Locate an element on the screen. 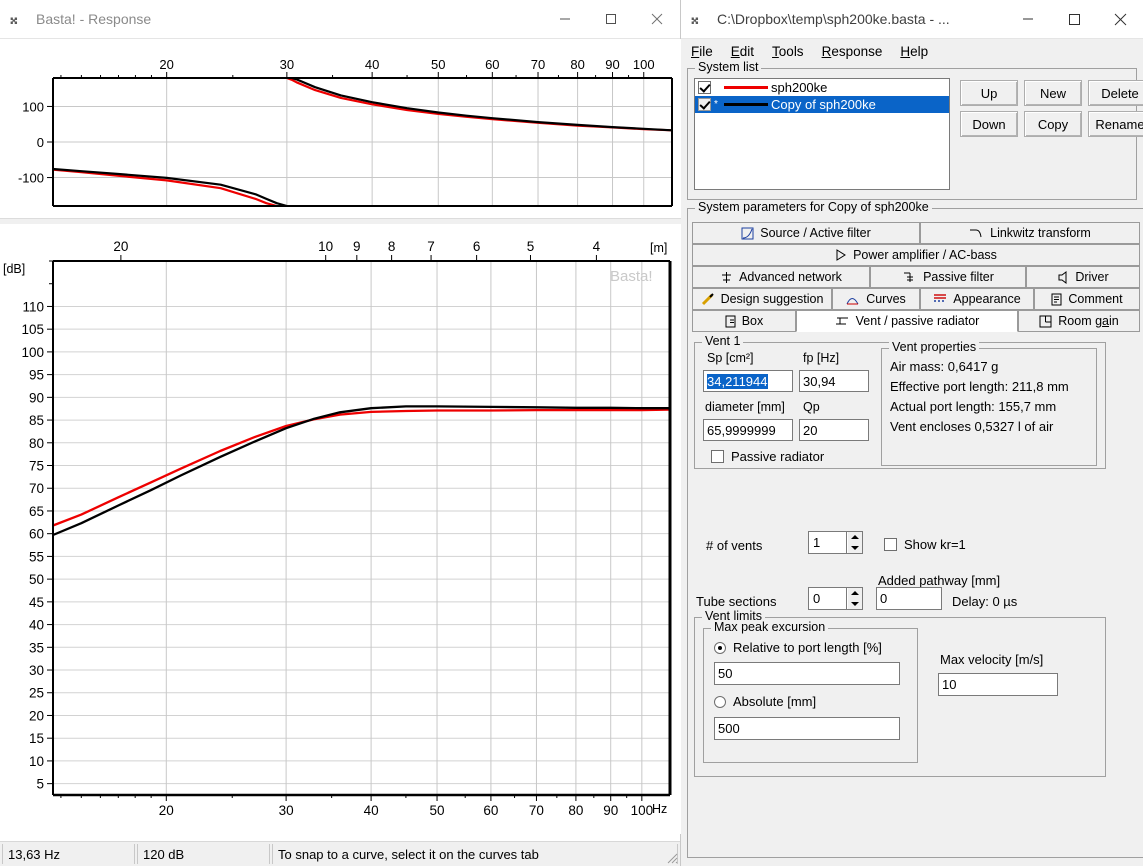 The height and width of the screenshot is (866, 1143). passive-radiator-row: Passive radiator is located at coordinates (767, 456).